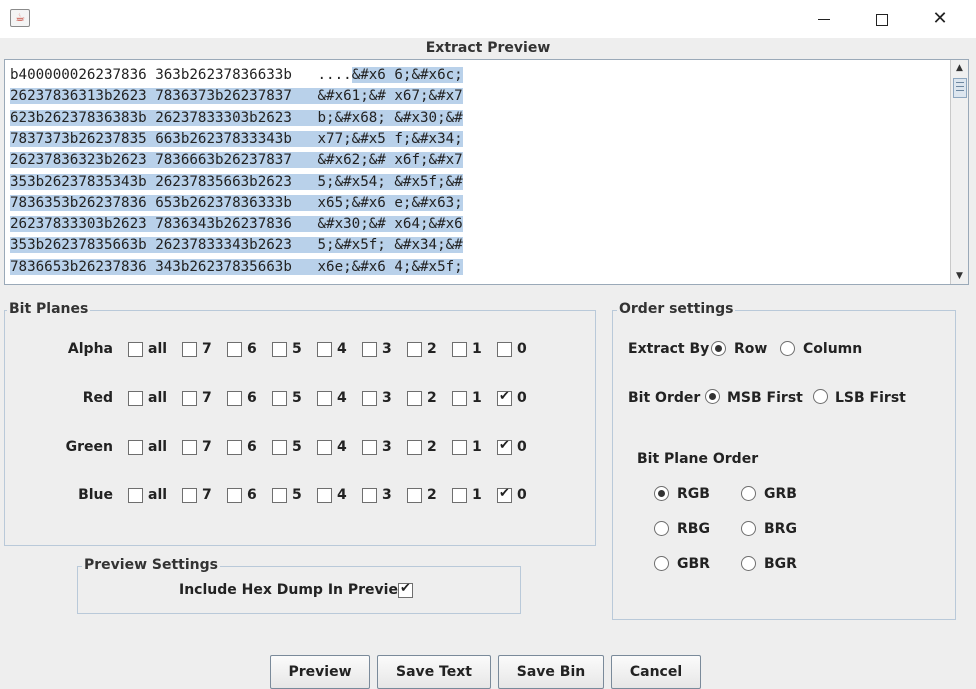 The height and width of the screenshot is (689, 976). I want to click on bit-plane-order-label-rgb: RGB, so click(693, 494).